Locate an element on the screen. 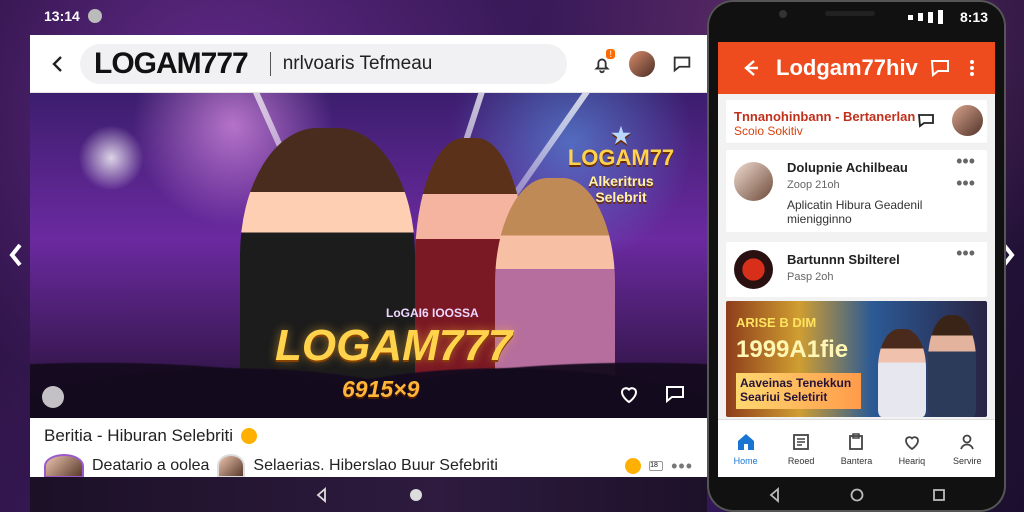  feed-avatar-secondary is located at coordinates (231, 465).